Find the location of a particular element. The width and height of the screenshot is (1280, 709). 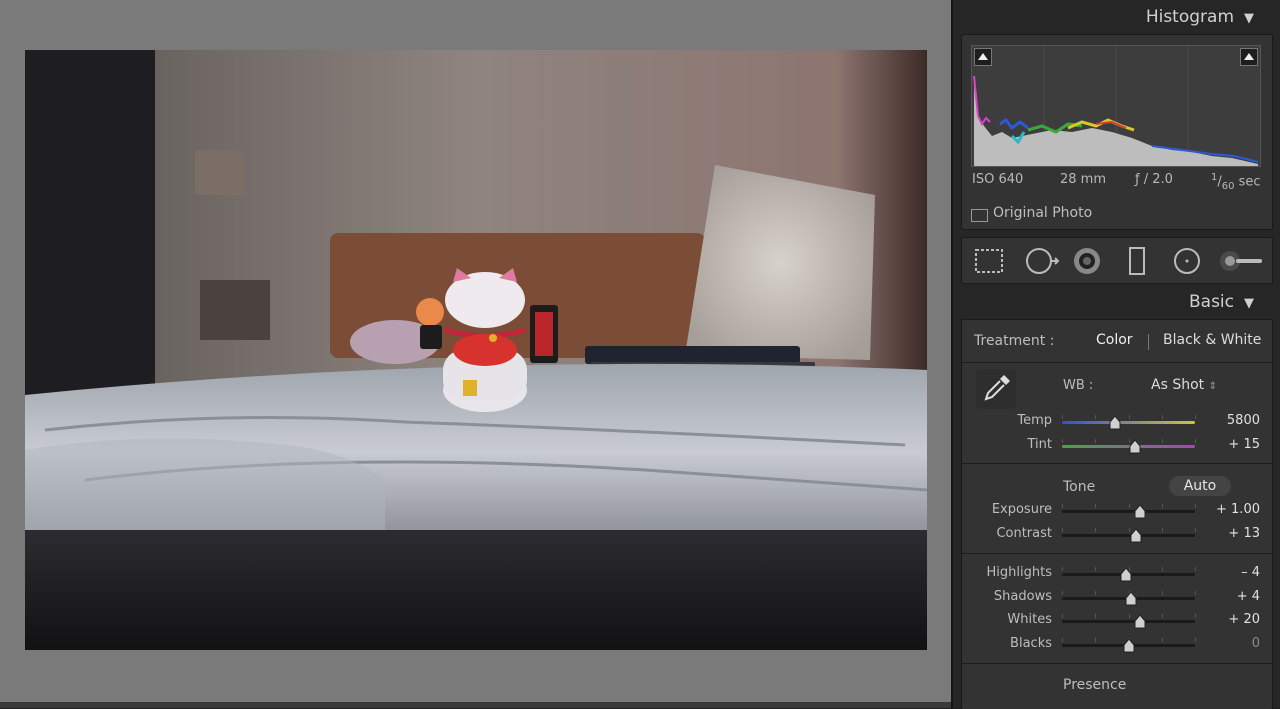

stepper-icon: ⇕ is located at coordinates (1212, 386).